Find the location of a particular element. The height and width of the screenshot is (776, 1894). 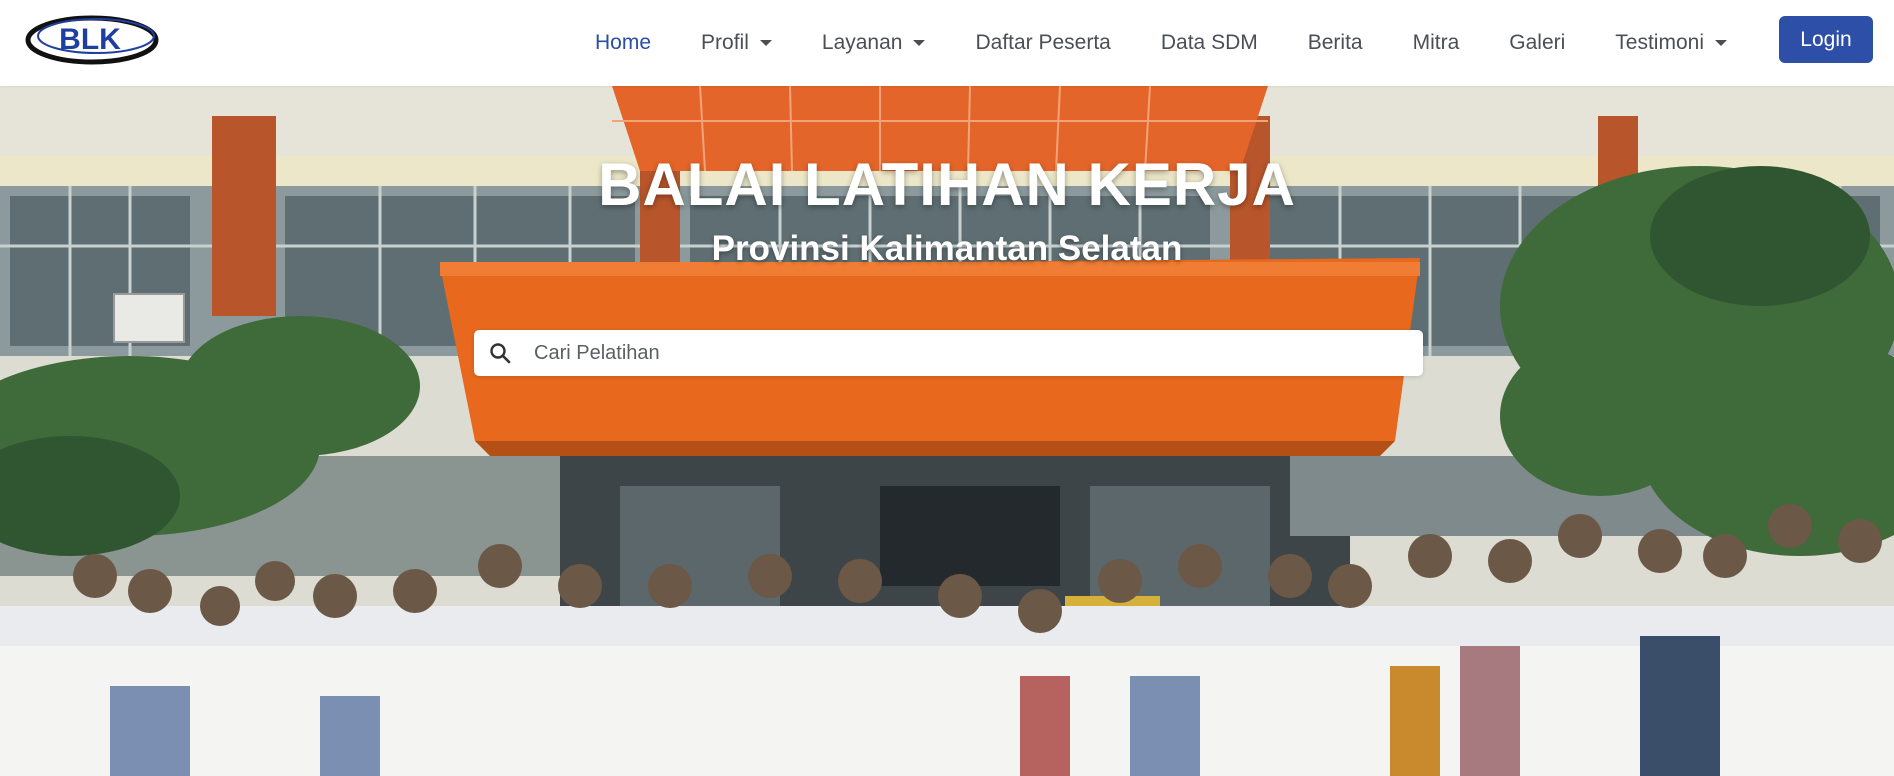

search-icon is located at coordinates (501, 353).